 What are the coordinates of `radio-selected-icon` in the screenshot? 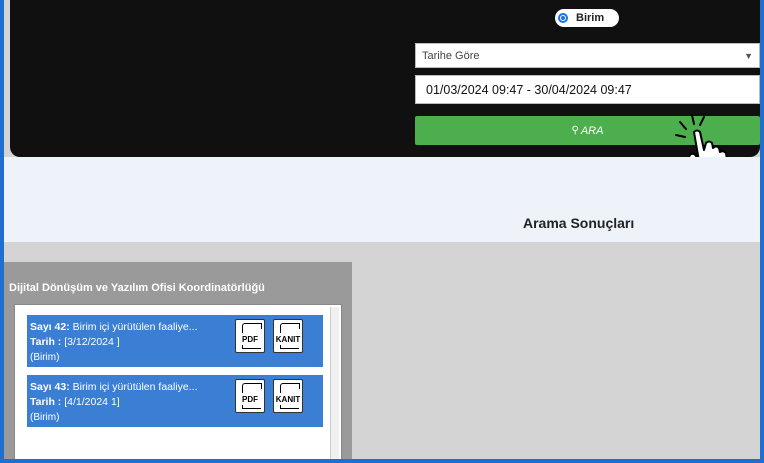 It's located at (563, 18).